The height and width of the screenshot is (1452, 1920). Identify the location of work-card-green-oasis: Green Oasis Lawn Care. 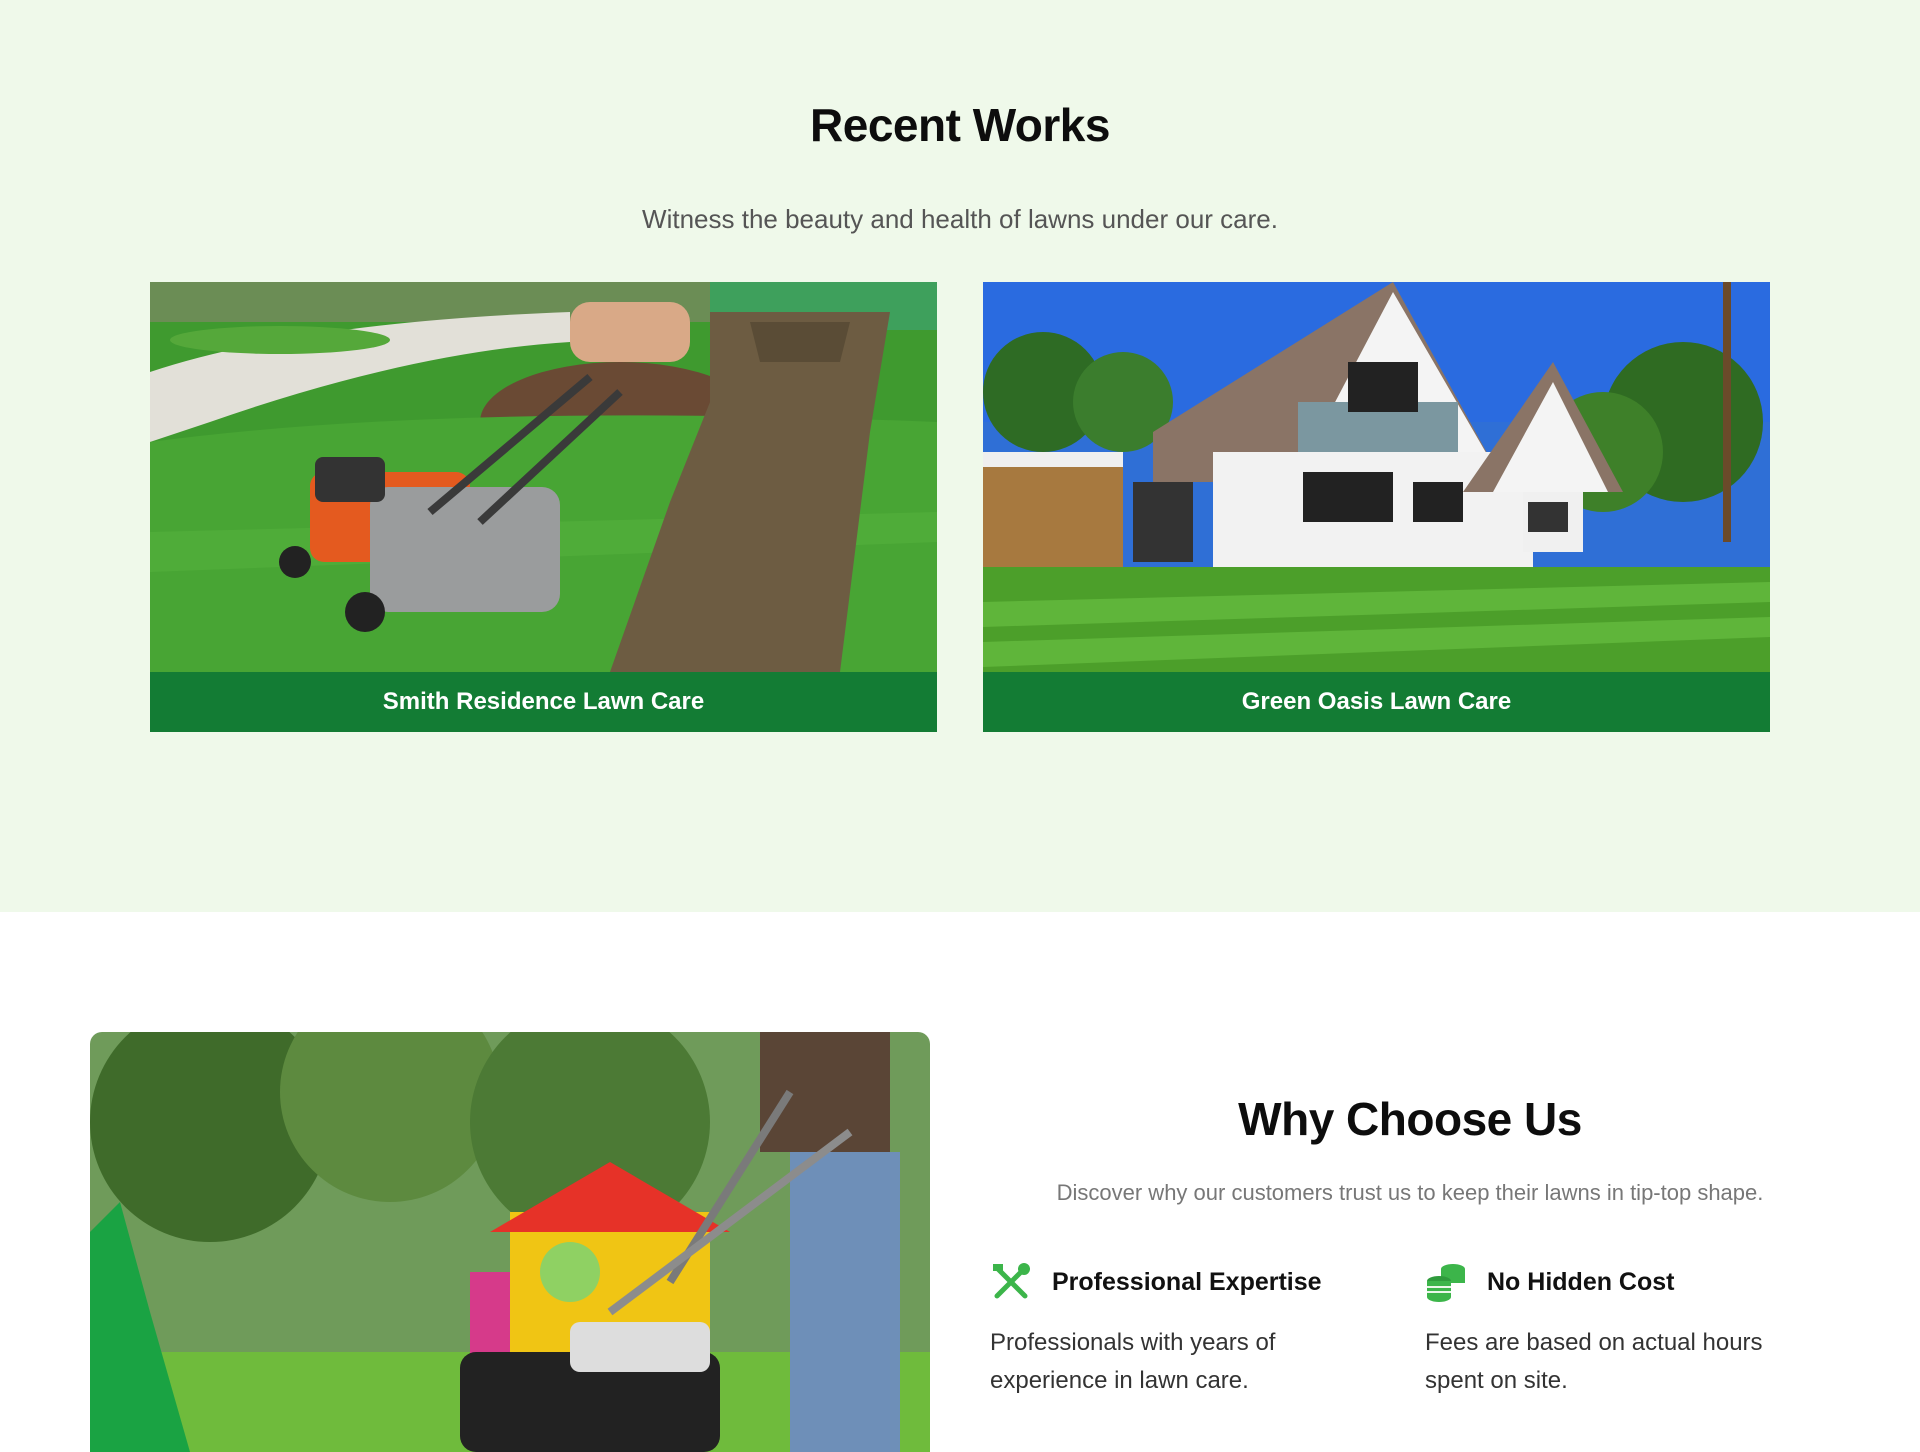
(1376, 507).